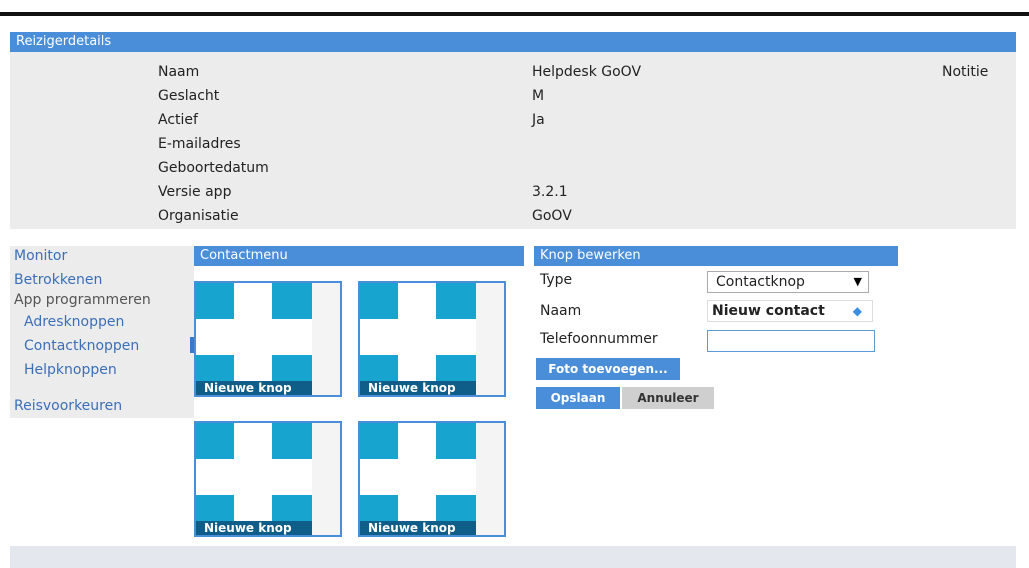 This screenshot has width=1029, height=568. Describe the element at coordinates (68, 406) in the screenshot. I see `nav-reisvoorkeuren: Reisvoorkeuren` at that location.